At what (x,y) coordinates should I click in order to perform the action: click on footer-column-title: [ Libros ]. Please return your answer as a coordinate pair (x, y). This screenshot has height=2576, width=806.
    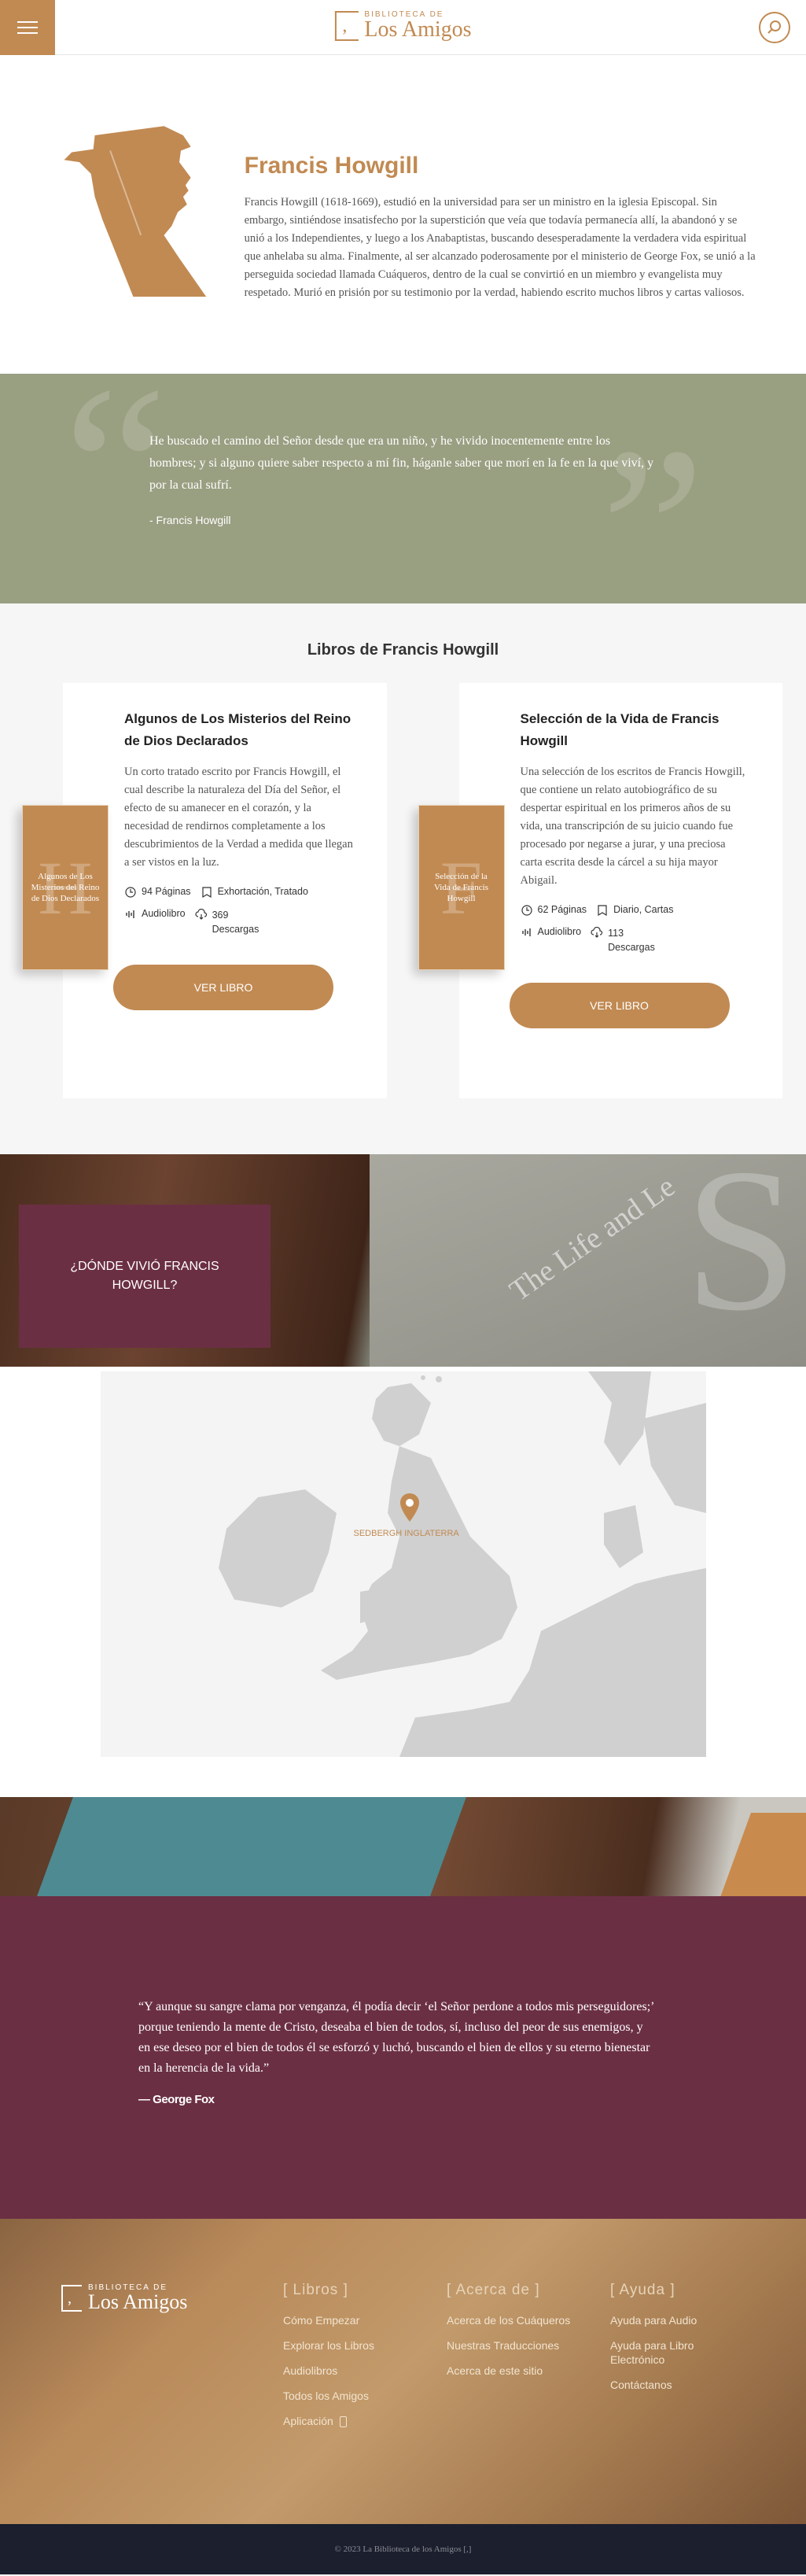
    Looking at the image, I should click on (315, 2290).